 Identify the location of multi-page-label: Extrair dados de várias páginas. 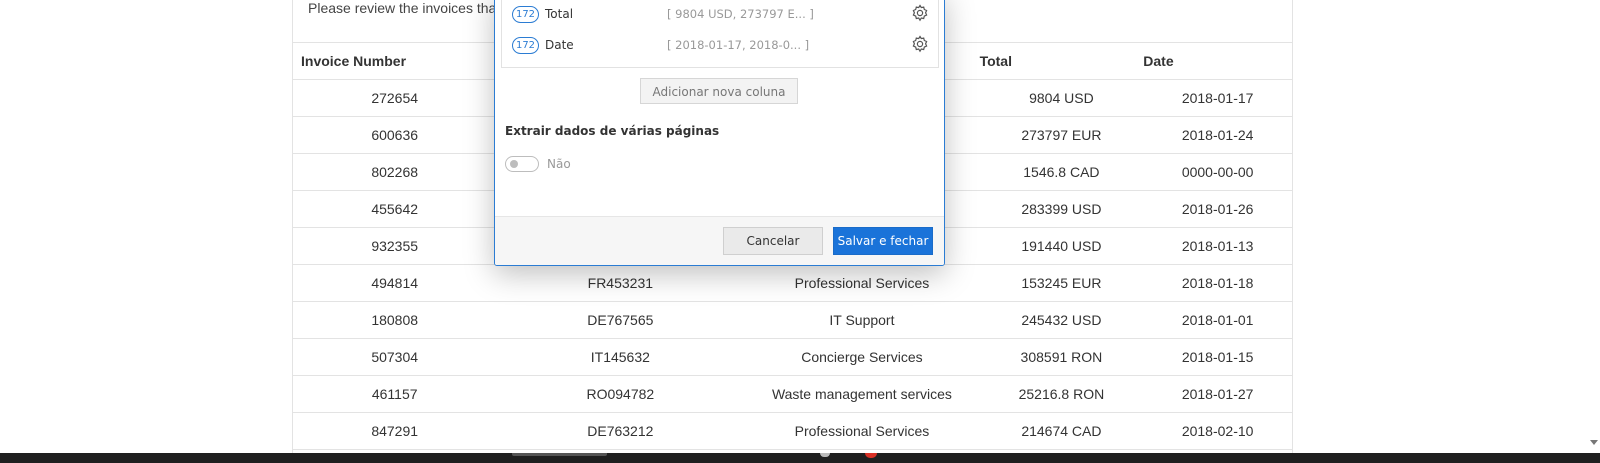
(612, 131).